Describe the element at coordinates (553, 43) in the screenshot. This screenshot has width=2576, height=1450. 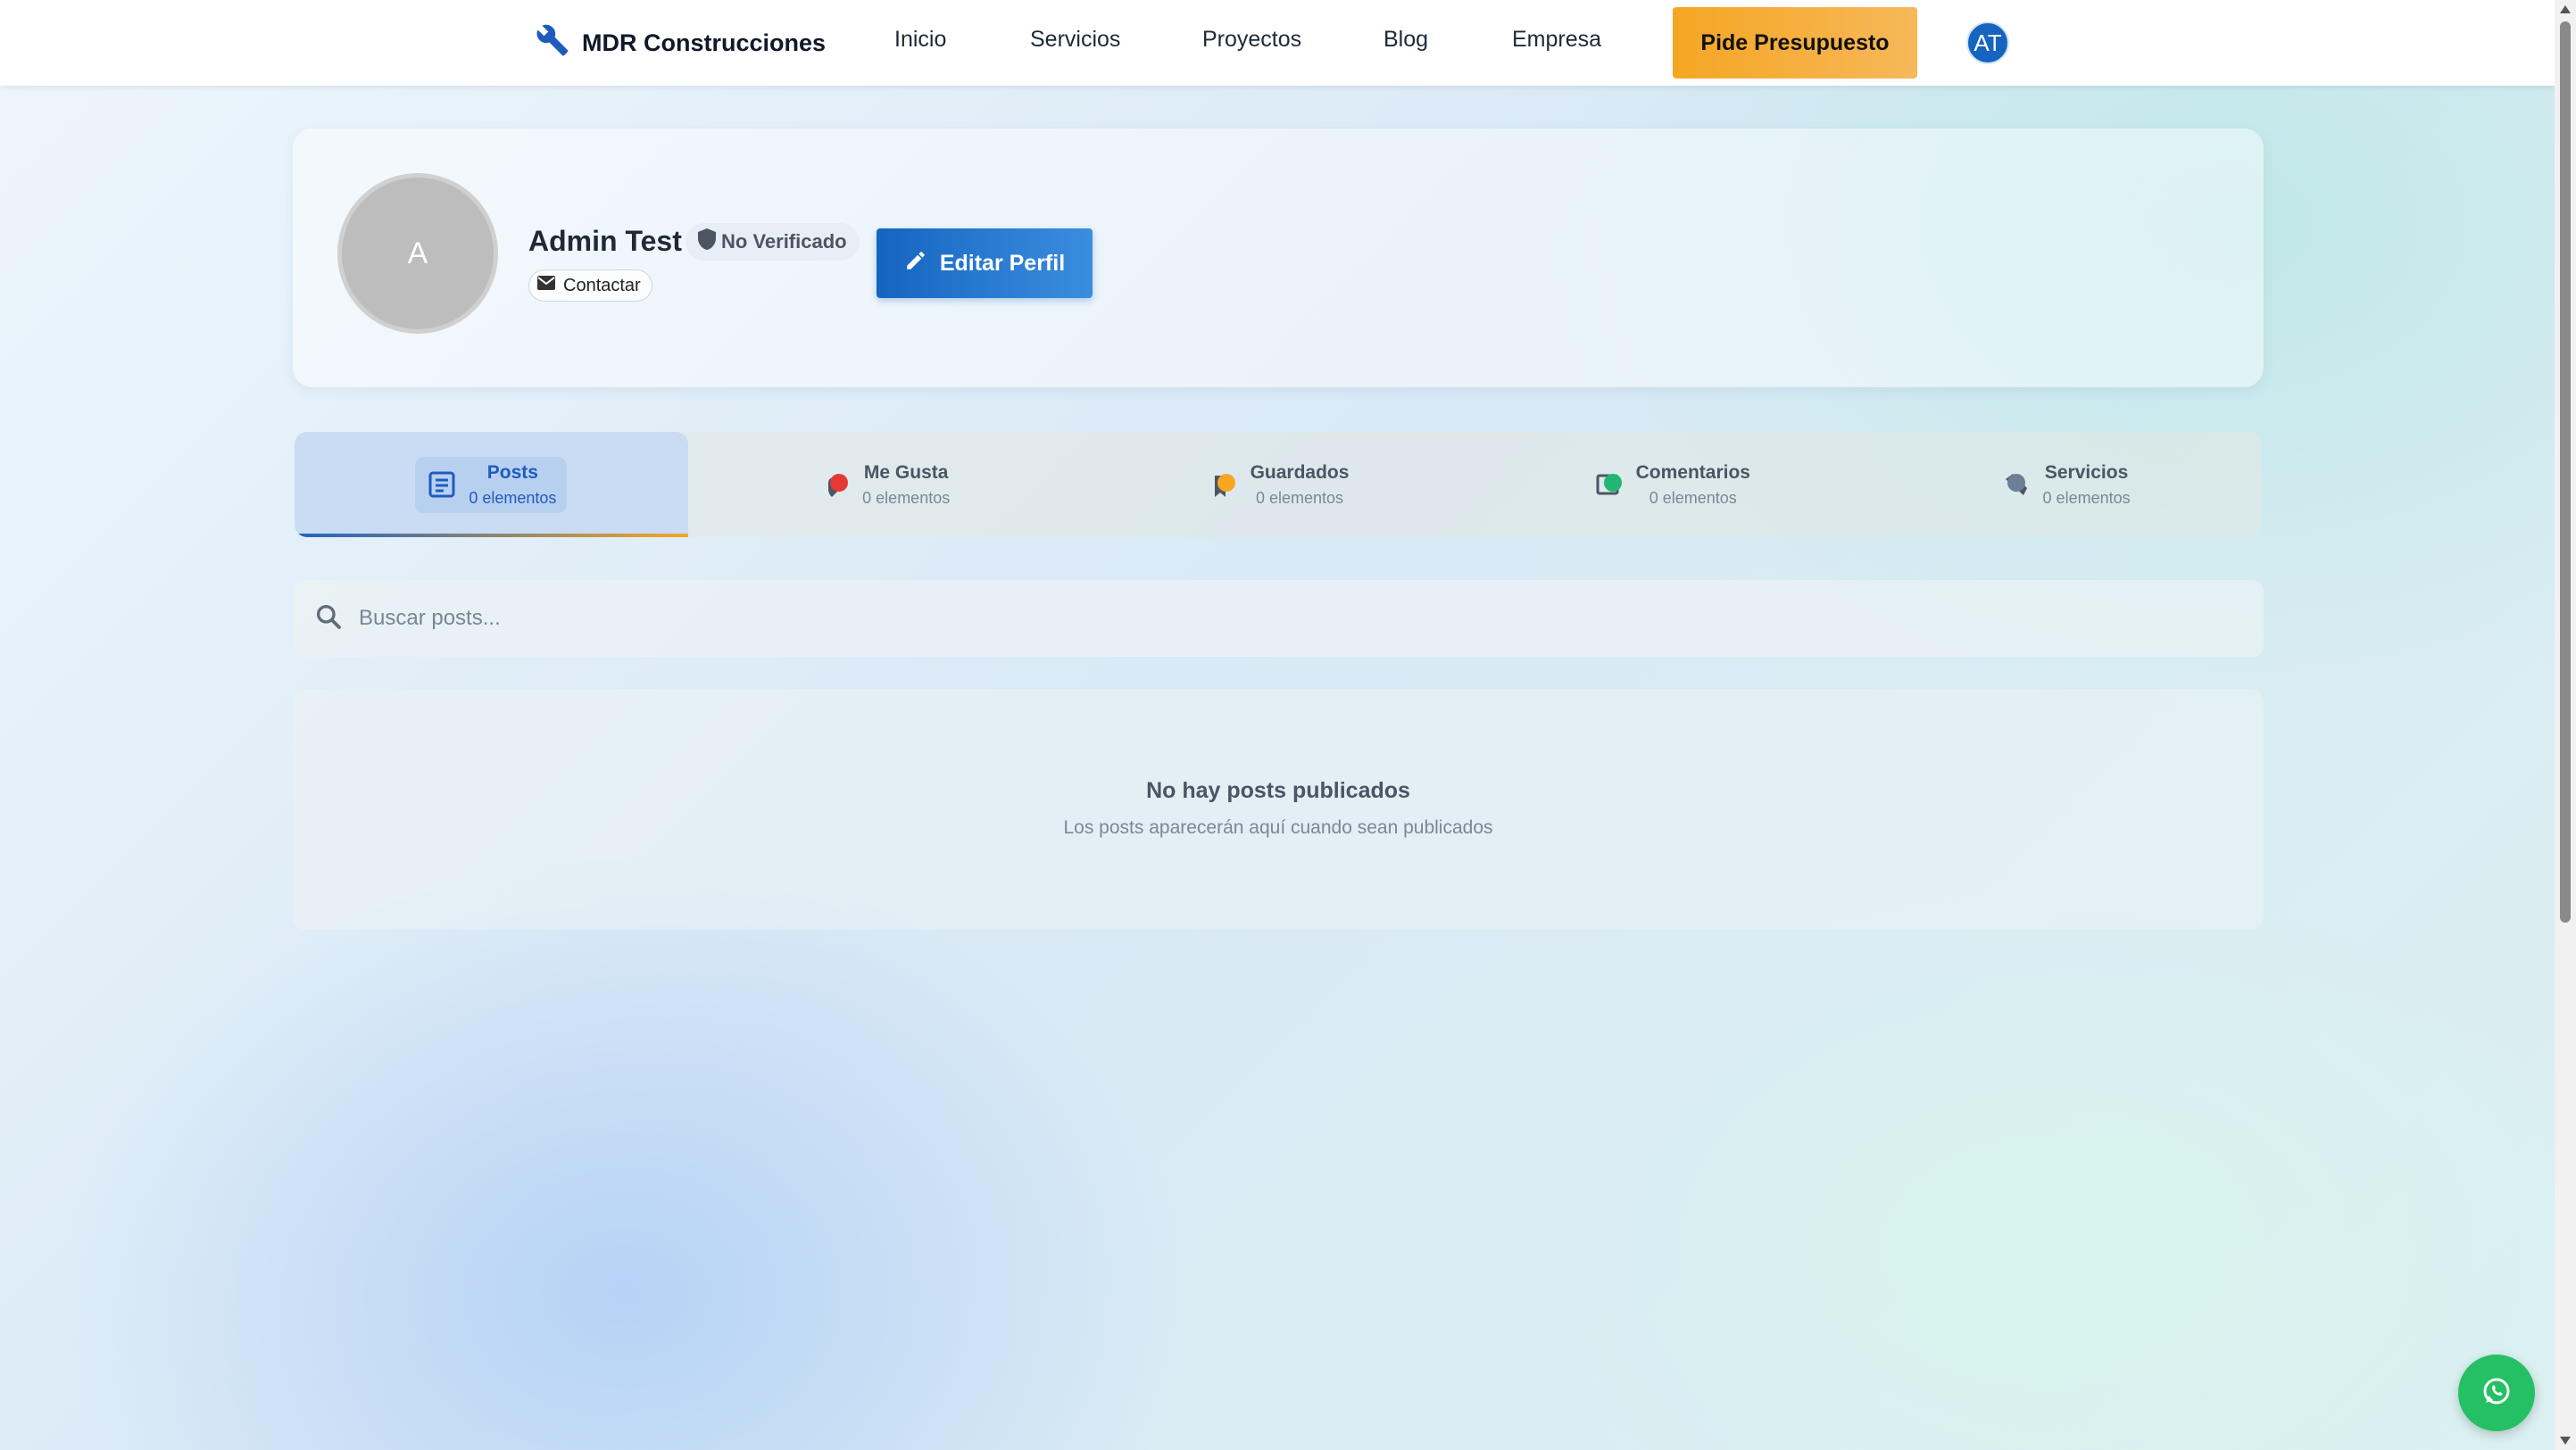
I see `wrench-icon` at that location.